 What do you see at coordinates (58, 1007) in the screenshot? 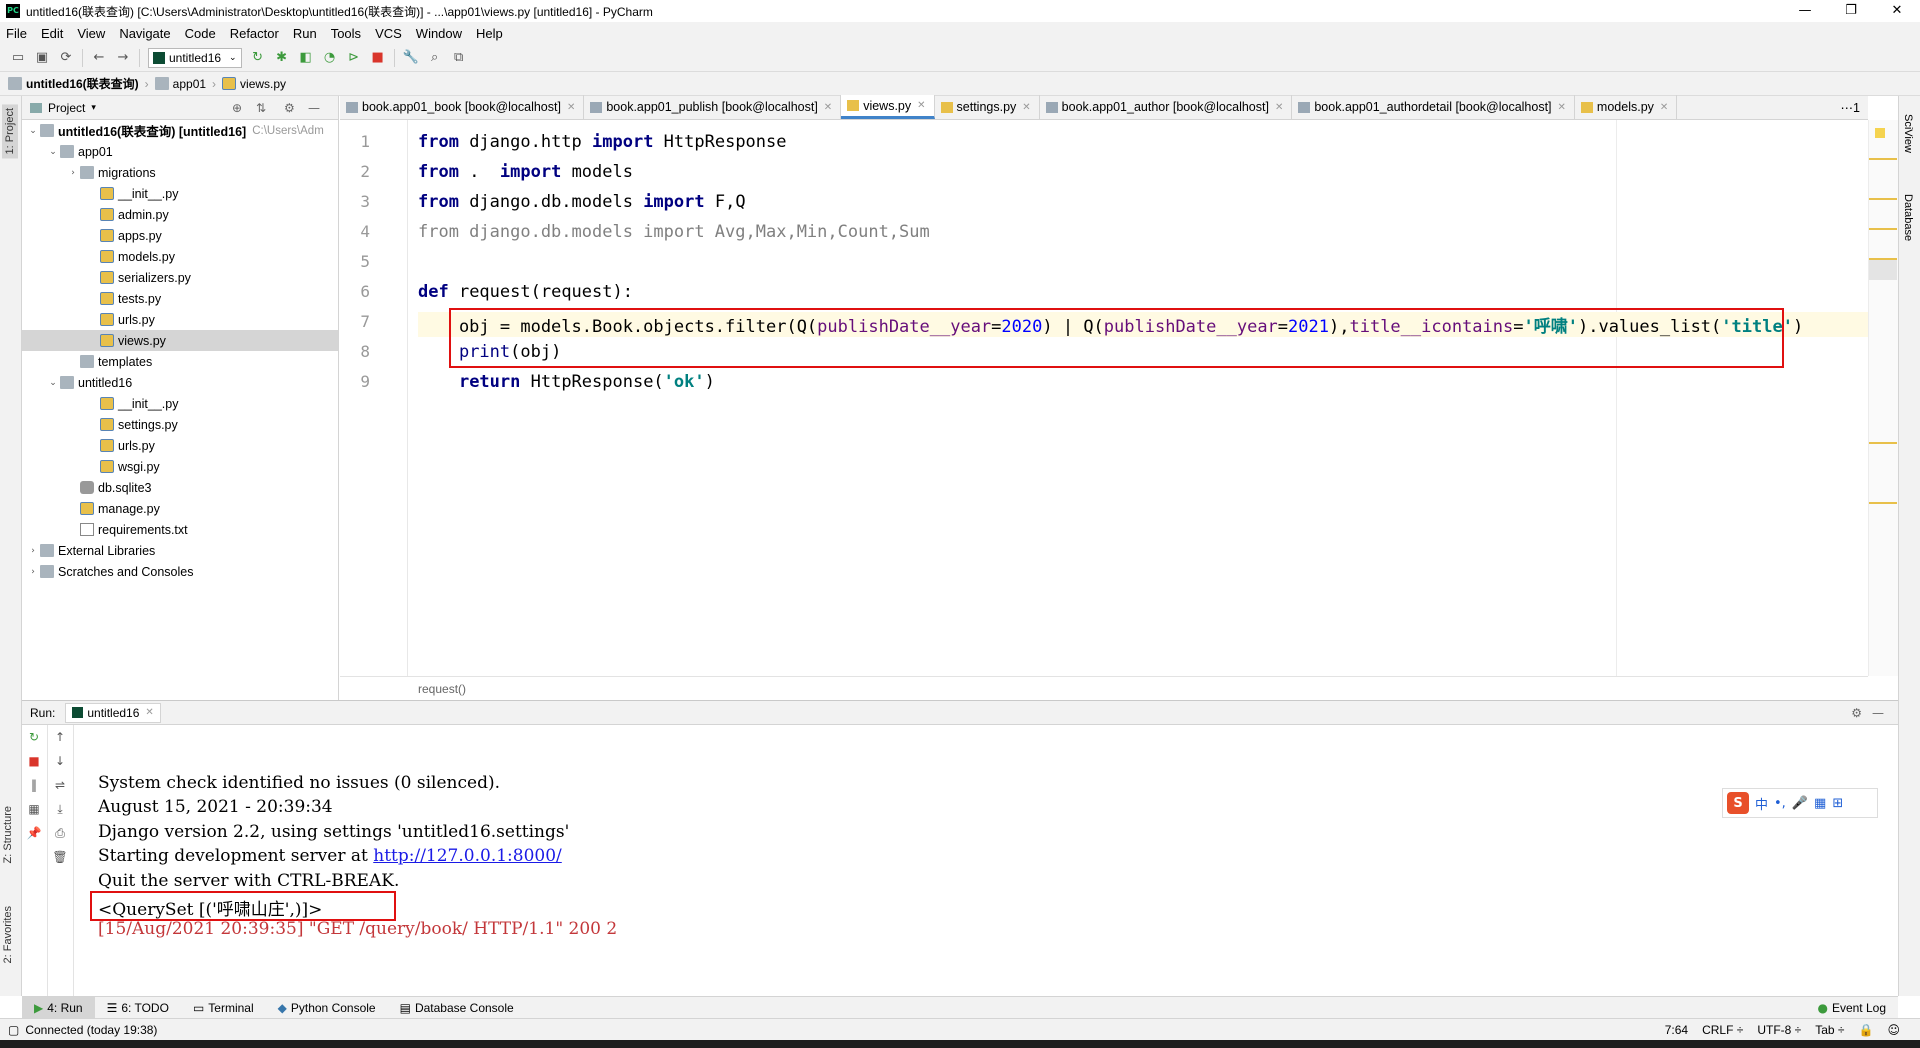
I see `tab-run: ▶ 4: Run` at bounding box center [58, 1007].